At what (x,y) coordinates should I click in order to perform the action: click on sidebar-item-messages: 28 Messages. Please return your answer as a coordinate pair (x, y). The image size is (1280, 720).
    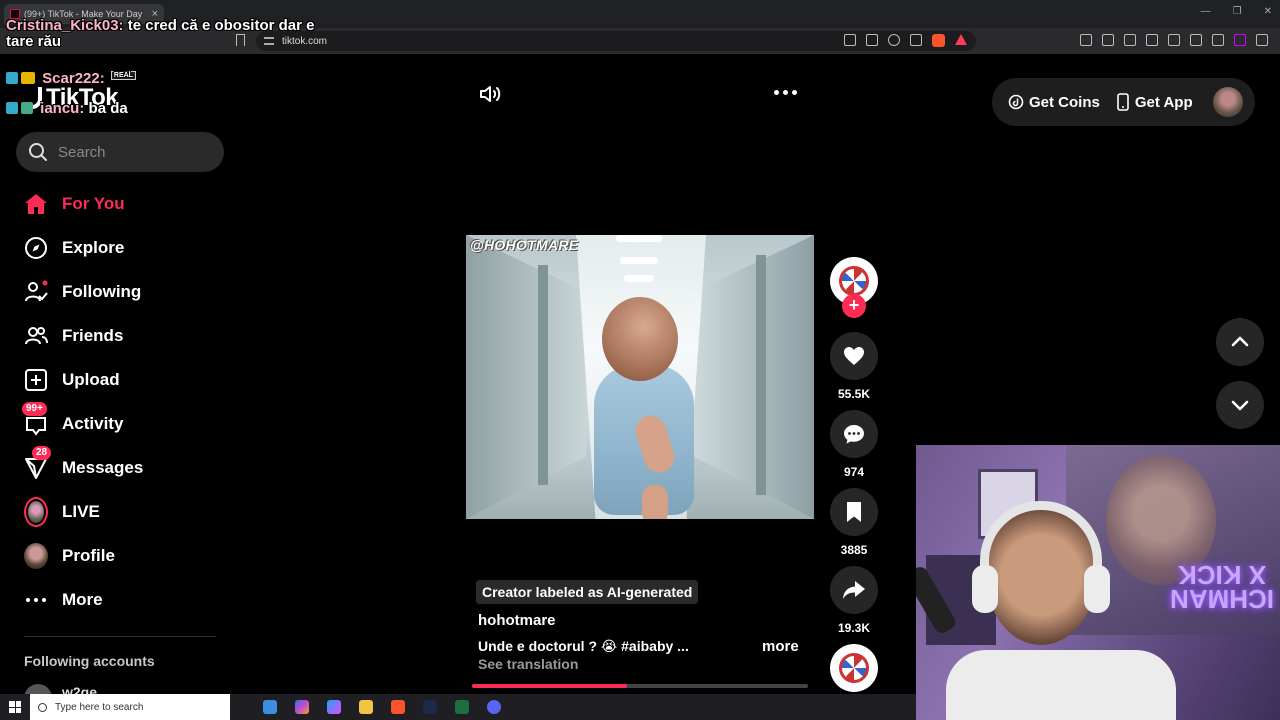
    Looking at the image, I should click on (120, 468).